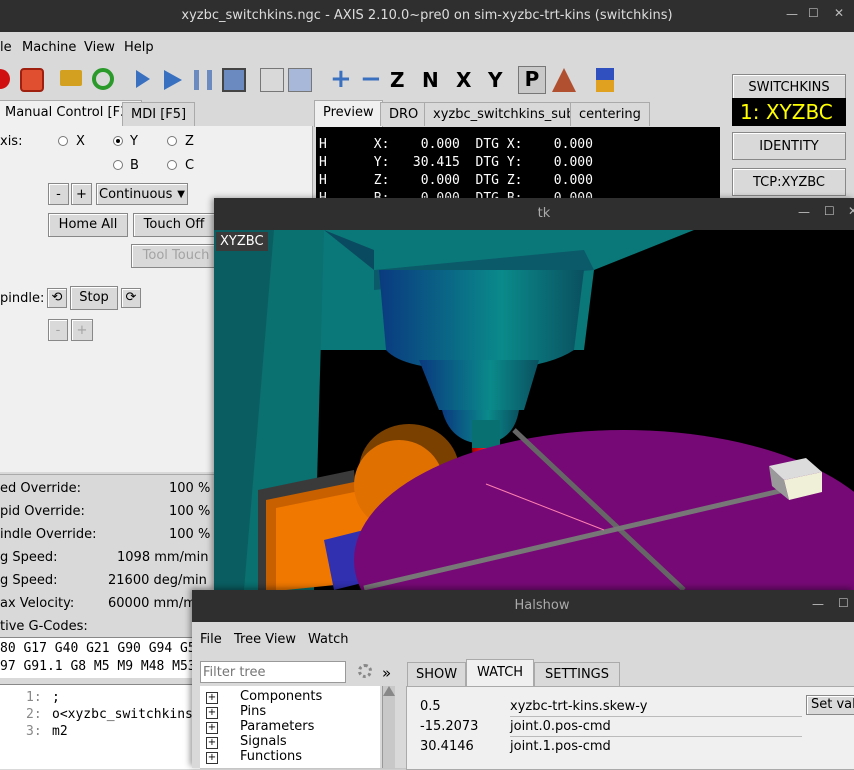 The width and height of the screenshot is (854, 770). What do you see at coordinates (234, 80) in the screenshot?
I see `stop-icon` at bounding box center [234, 80].